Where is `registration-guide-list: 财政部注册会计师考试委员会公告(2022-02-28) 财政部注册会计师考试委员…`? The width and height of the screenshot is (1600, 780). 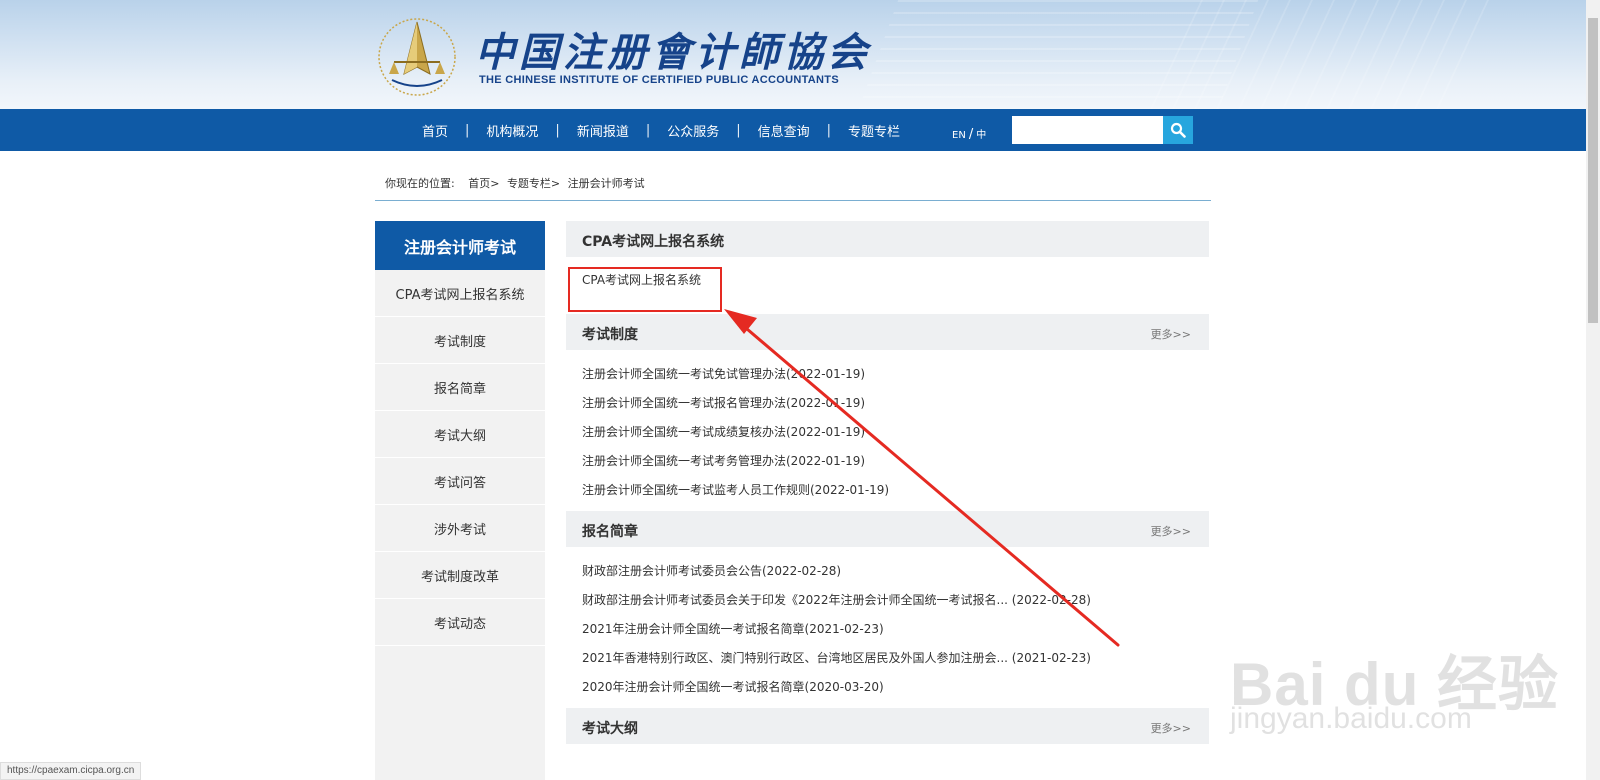
registration-guide-list: 财政部注册会计师考试委员会公告(2022-02-28) 财政部注册会计师考试委员… is located at coordinates (887, 627).